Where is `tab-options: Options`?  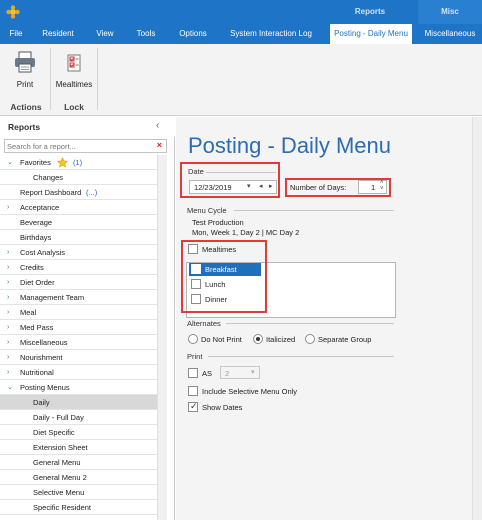 tab-options: Options is located at coordinates (193, 34).